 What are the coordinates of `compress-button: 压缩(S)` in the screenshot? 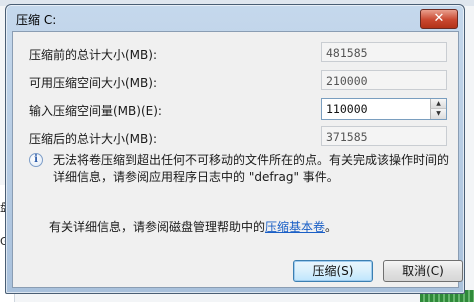 It's located at (333, 271).